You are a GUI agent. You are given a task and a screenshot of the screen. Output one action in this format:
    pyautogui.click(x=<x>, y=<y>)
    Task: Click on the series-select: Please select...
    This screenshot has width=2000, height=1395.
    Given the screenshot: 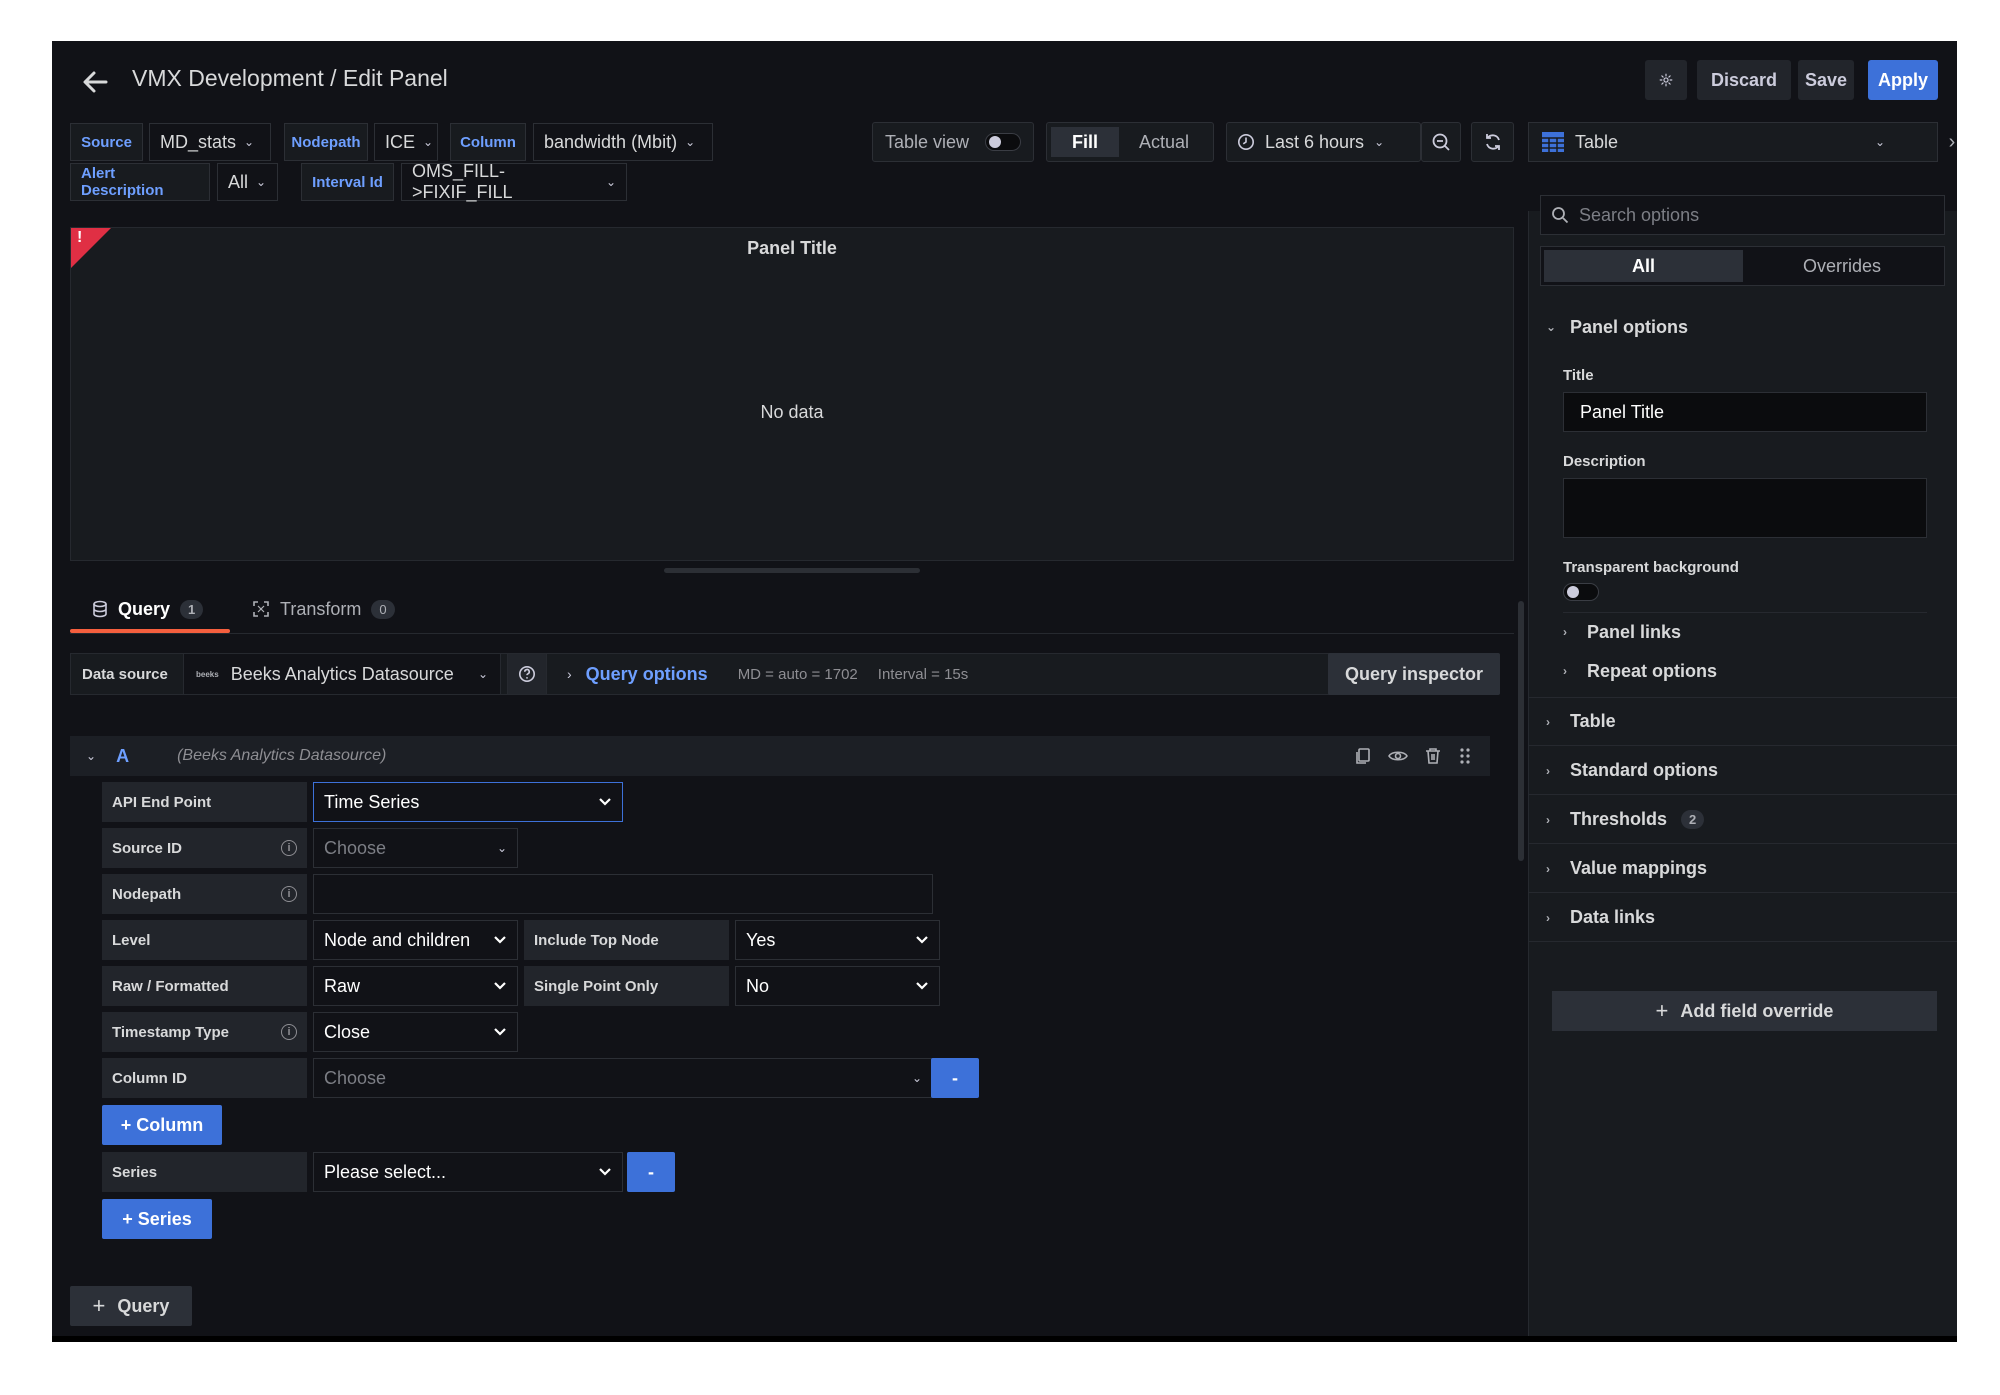 What is the action you would take?
    pyautogui.click(x=468, y=1172)
    